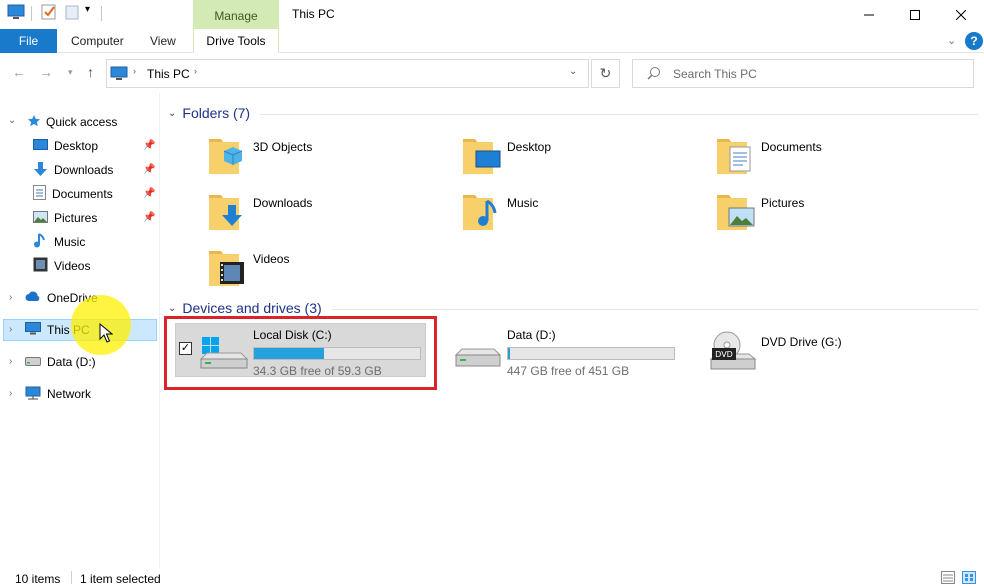 This screenshot has width=984, height=588. I want to click on expand-chevron-icon: ⌄, so click(12, 120).